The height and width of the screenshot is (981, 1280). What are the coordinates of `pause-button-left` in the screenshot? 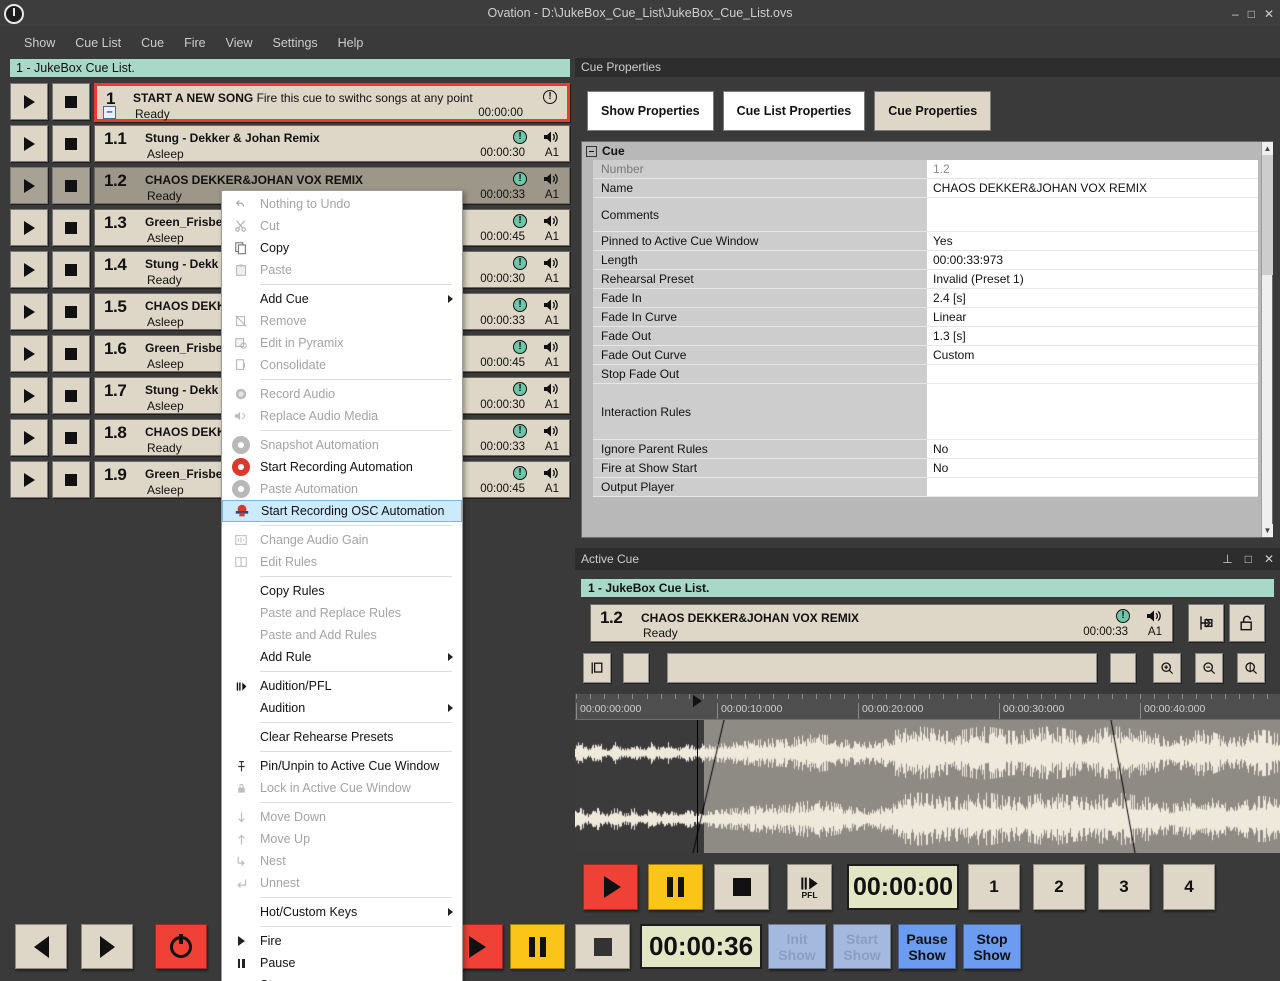 It's located at (537, 946).